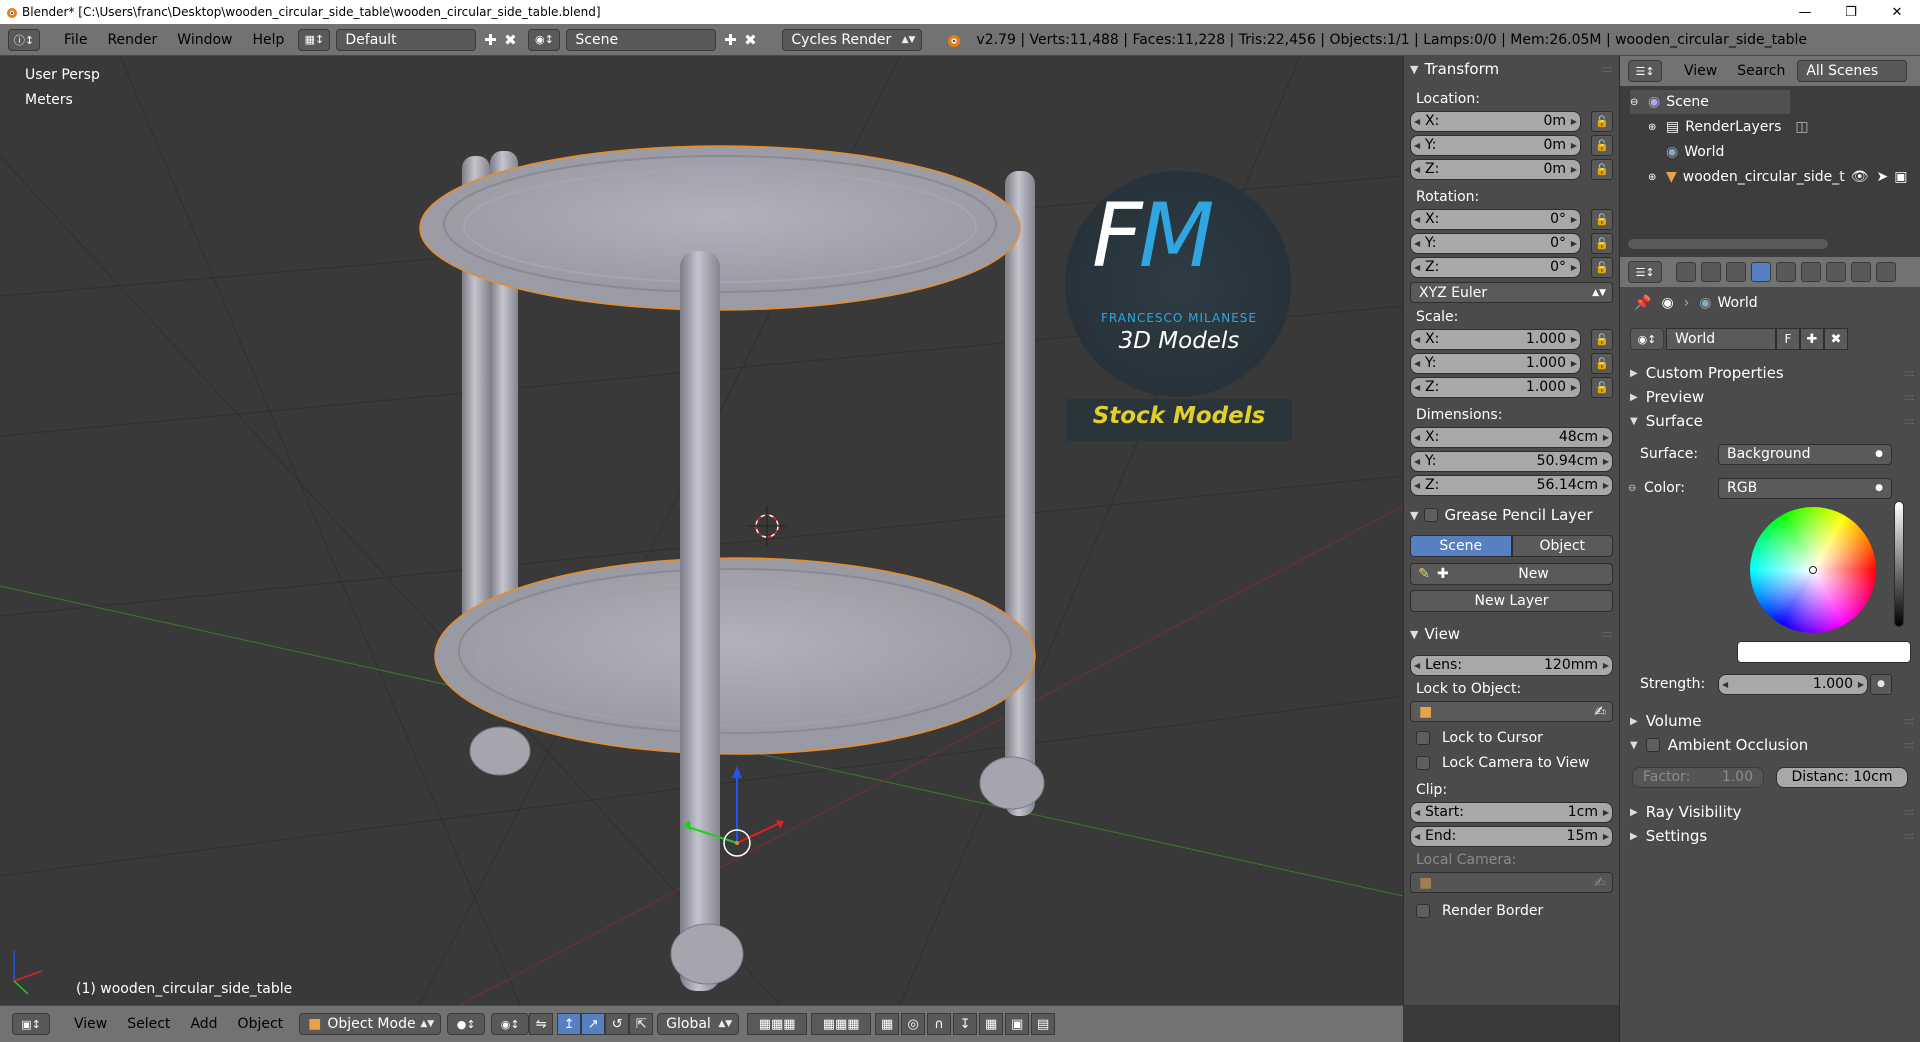  What do you see at coordinates (1630, 488) in the screenshot?
I see `unlink-socket-icon: ⊖` at bounding box center [1630, 488].